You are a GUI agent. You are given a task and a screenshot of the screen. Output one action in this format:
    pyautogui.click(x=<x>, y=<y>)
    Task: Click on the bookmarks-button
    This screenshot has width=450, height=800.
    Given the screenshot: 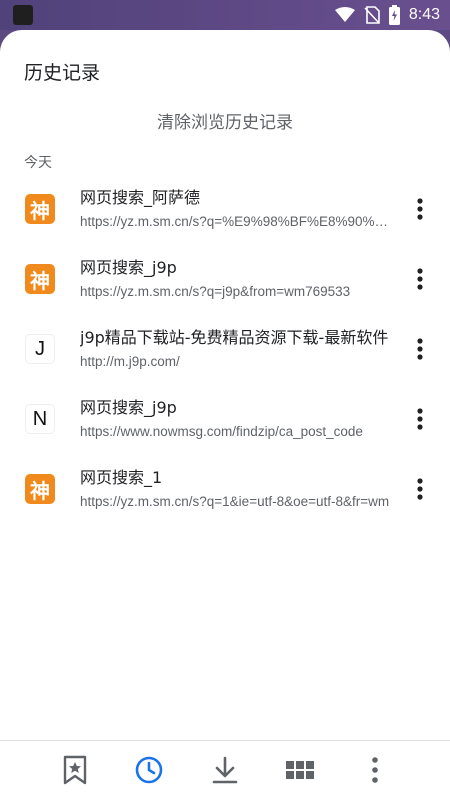 What is the action you would take?
    pyautogui.click(x=75, y=770)
    